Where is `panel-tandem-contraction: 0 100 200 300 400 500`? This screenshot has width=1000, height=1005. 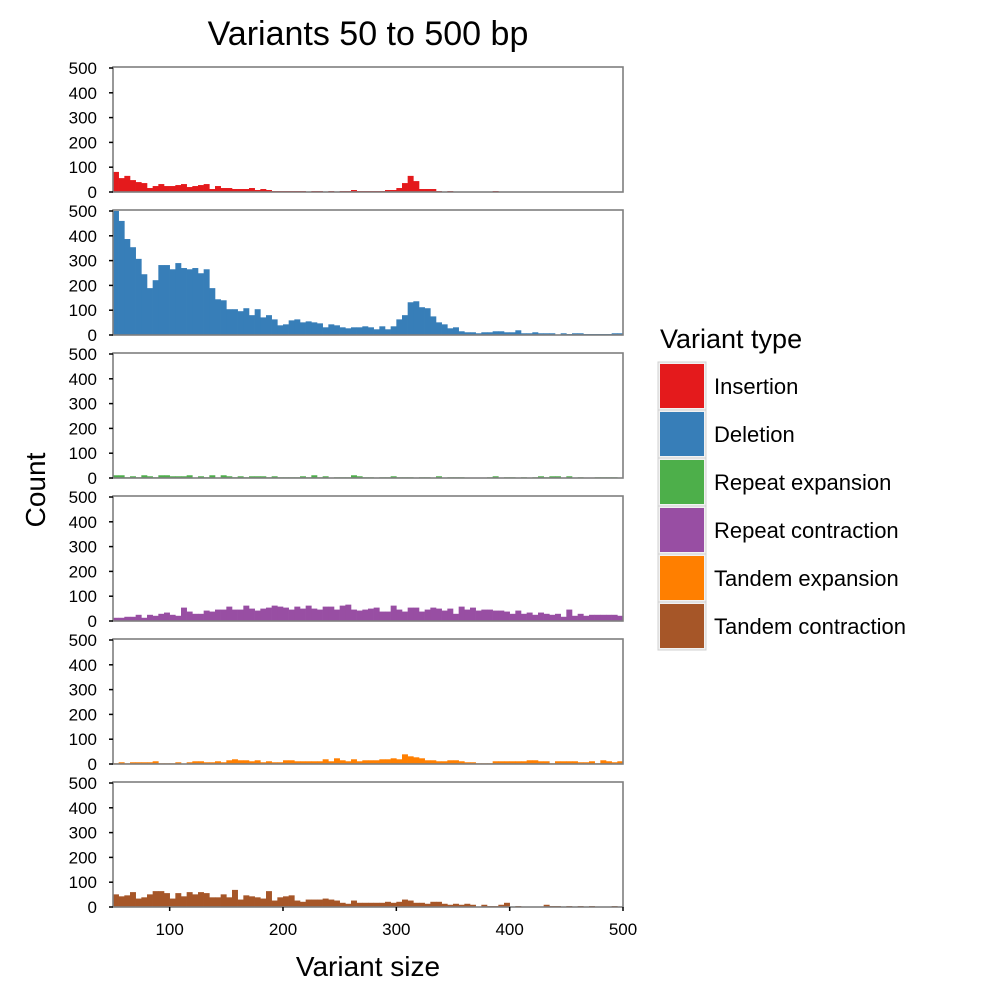
panel-tandem-contraction: 0 100 200 300 400 500 is located at coordinates (346, 845).